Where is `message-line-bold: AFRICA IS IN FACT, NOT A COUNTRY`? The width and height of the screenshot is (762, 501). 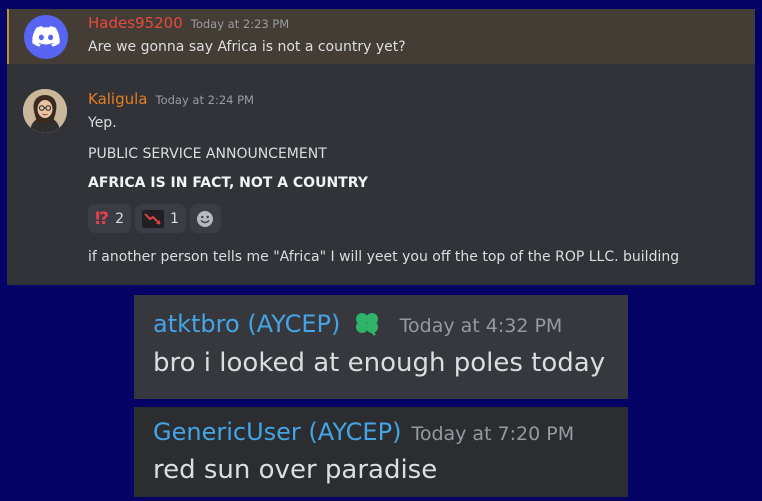 message-line-bold: AFRICA IS IN FACT, NOT A COUNTRY is located at coordinates (228, 183).